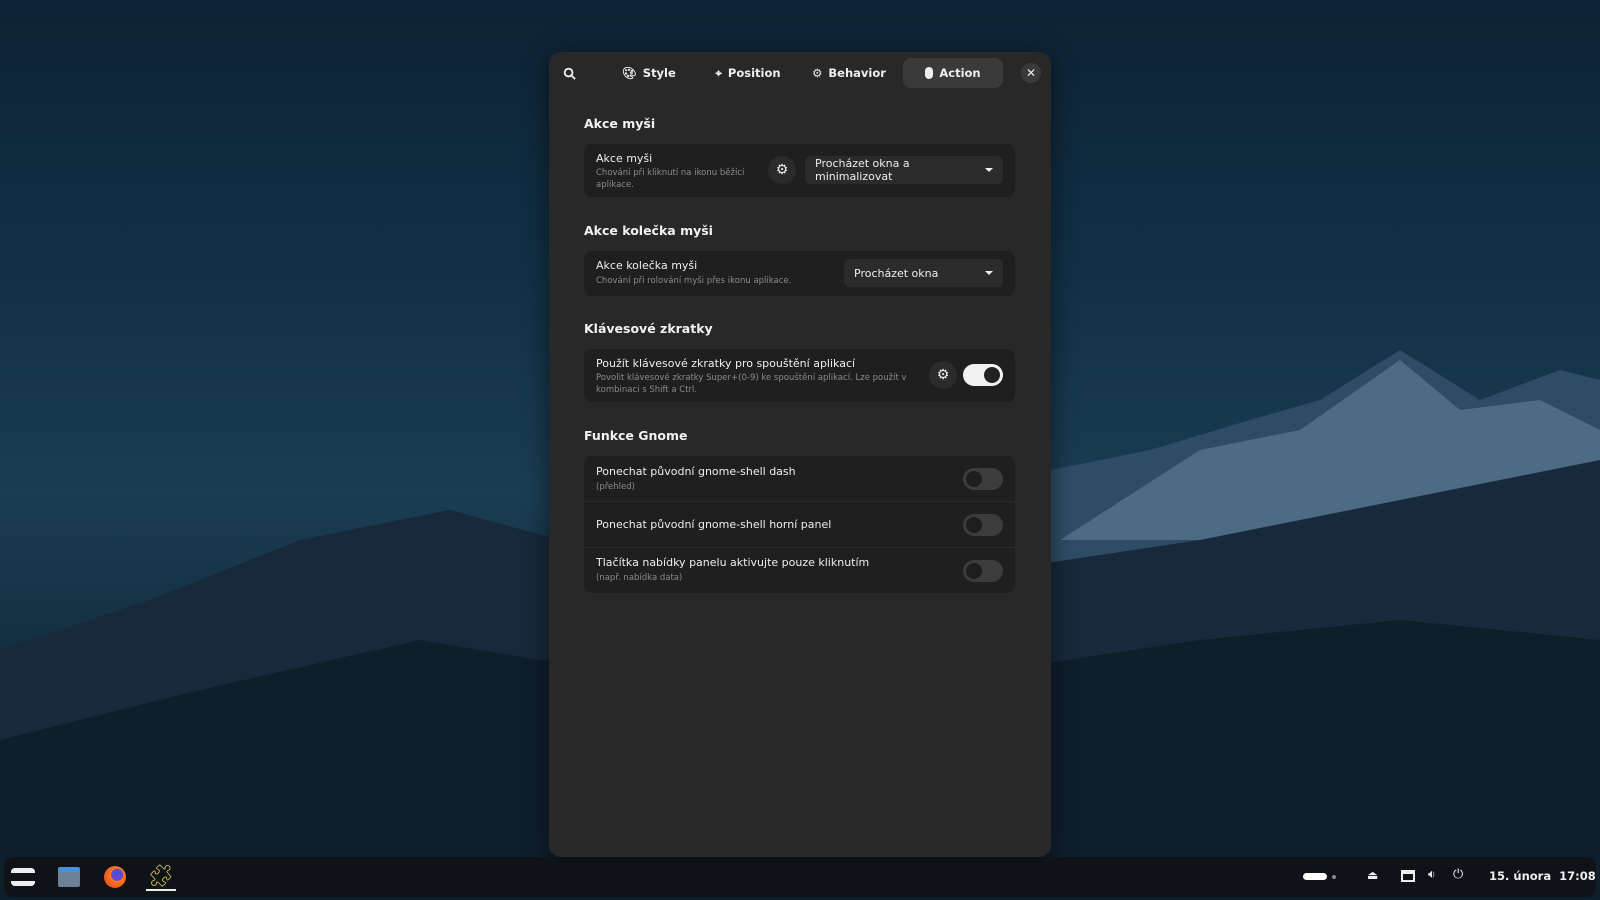  What do you see at coordinates (983, 525) in the screenshot?
I see `keep-top-panel-toggle` at bounding box center [983, 525].